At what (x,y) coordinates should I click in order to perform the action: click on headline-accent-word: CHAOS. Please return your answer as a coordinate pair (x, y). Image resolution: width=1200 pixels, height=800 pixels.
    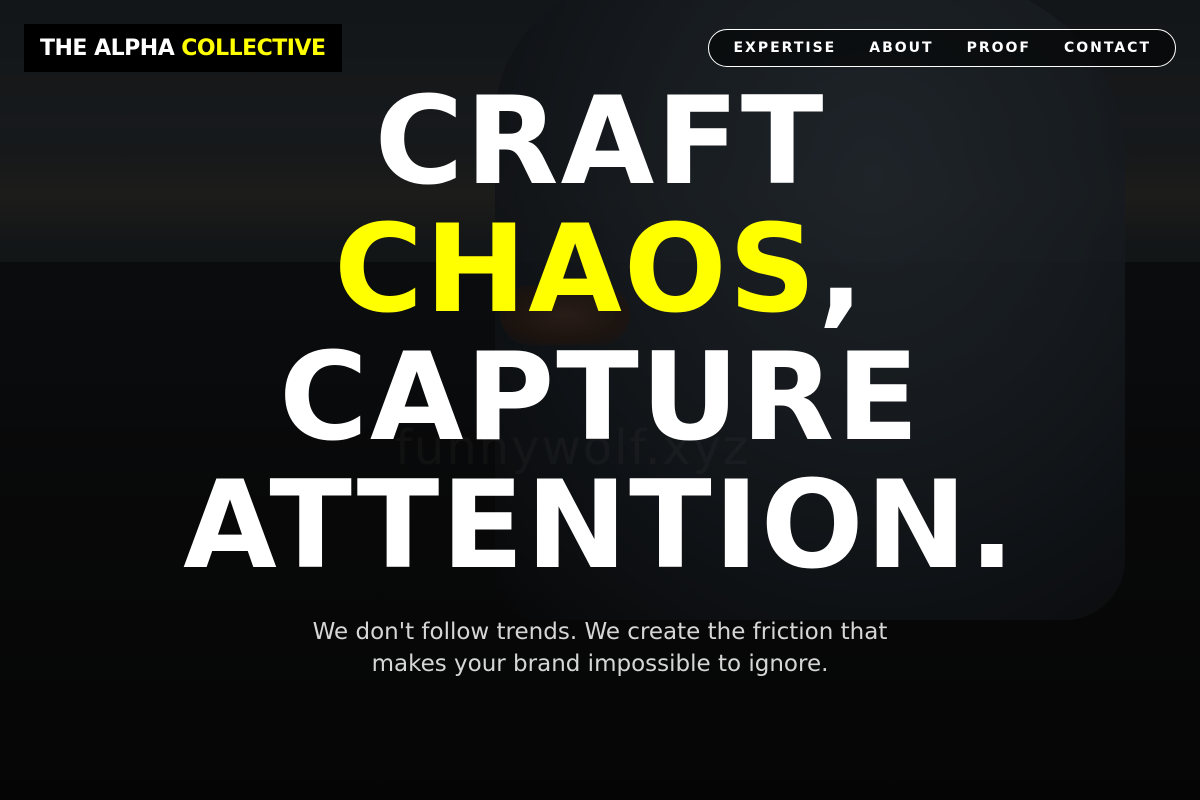
    Looking at the image, I should click on (576, 269).